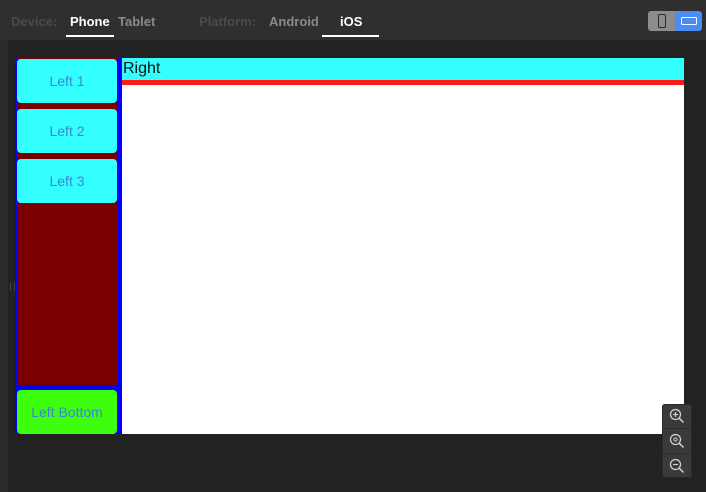 The image size is (706, 492). Describe the element at coordinates (403, 82) in the screenshot. I see `right-header-divider` at that location.